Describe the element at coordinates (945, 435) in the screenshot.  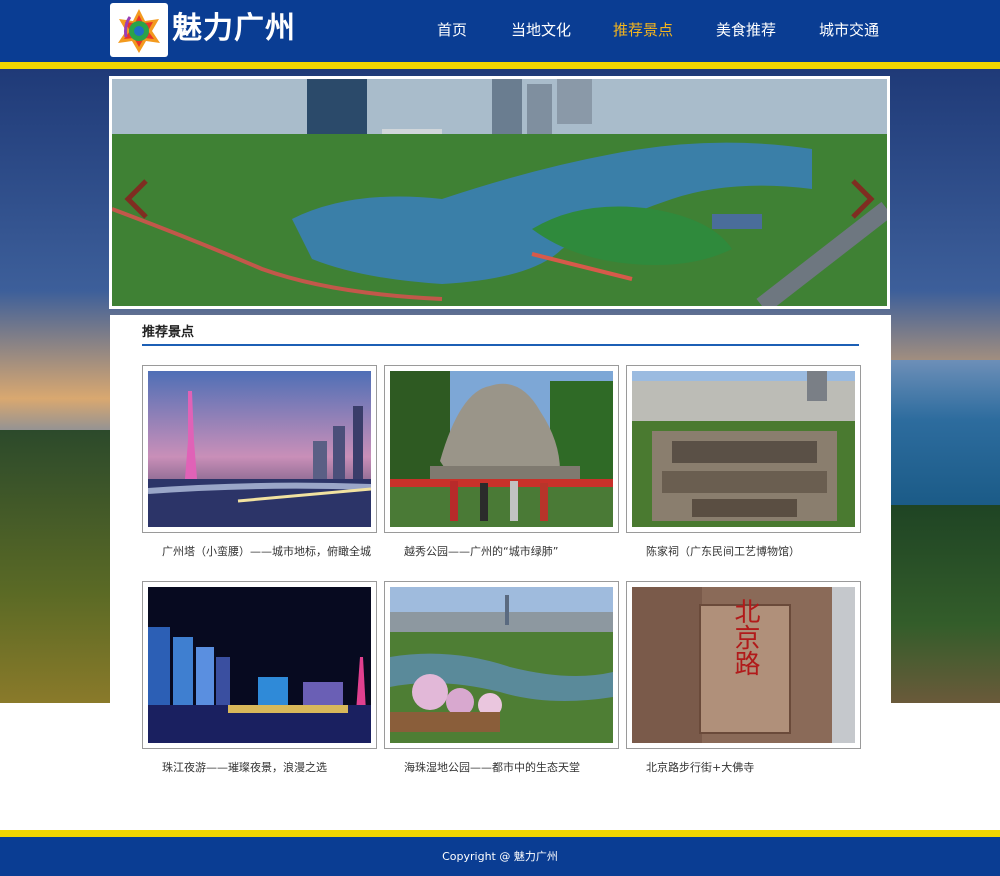
I see `background-right-sea` at that location.